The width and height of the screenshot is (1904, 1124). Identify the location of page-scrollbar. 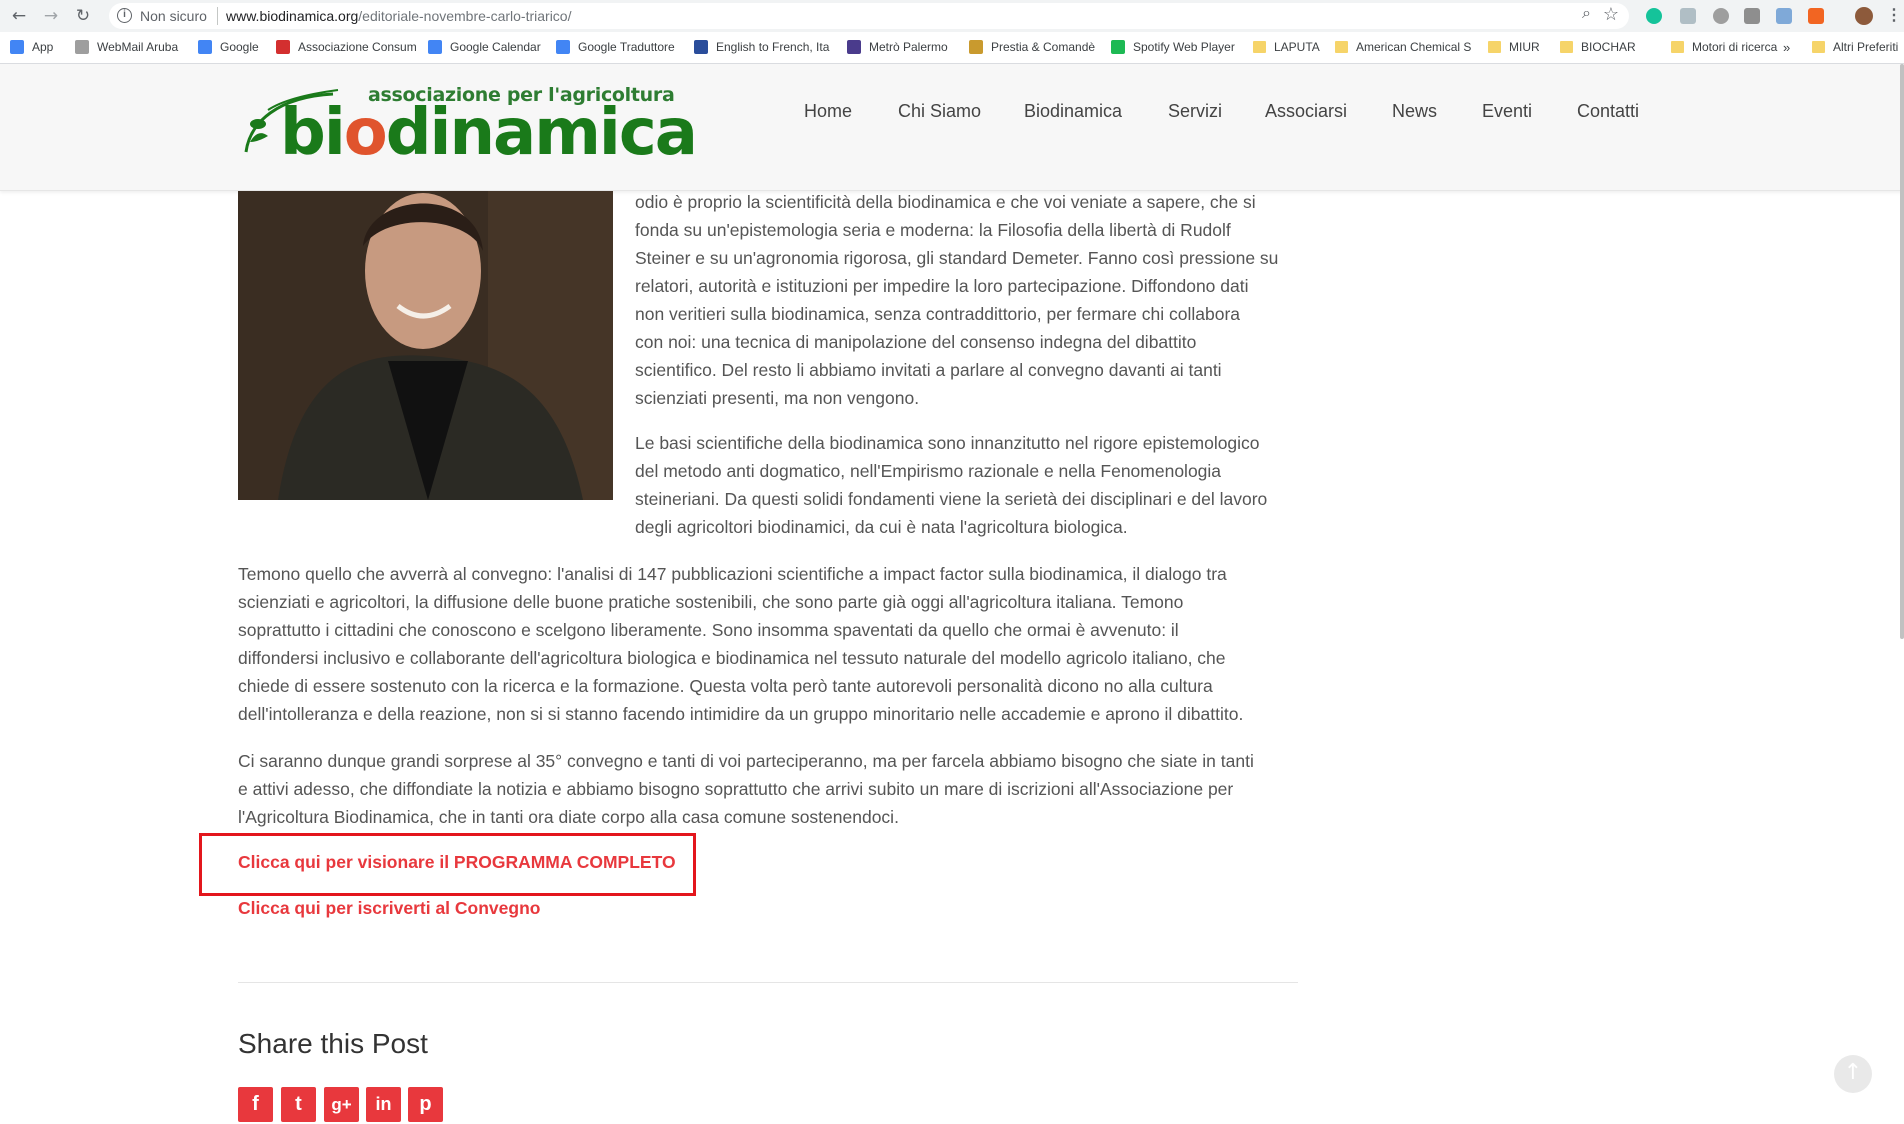
(1902, 351).